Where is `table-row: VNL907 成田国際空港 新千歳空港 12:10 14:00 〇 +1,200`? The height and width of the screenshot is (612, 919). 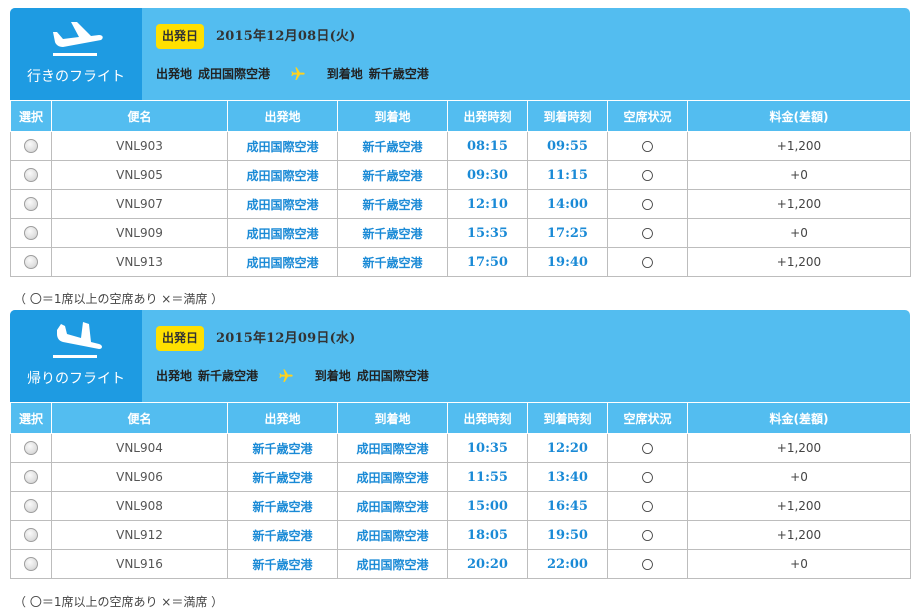
table-row: VNL907 成田国際空港 新千歳空港 12:10 14:00 〇 +1,200 is located at coordinates (460, 204).